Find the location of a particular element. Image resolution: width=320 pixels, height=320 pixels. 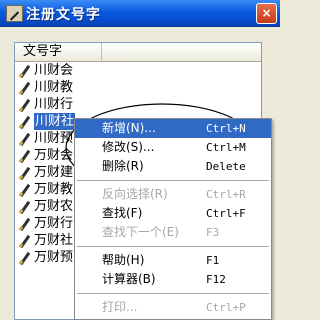

menu-item: 计算器(B) F12 is located at coordinates (173, 279).